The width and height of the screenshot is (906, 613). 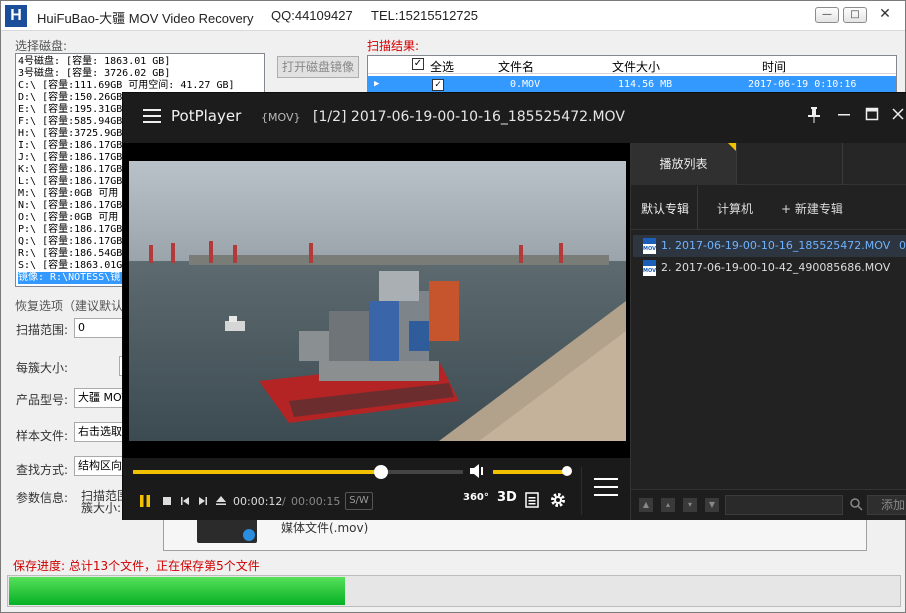 What do you see at coordinates (42, 436) in the screenshot?
I see `sample-label: 样本文件:` at bounding box center [42, 436].